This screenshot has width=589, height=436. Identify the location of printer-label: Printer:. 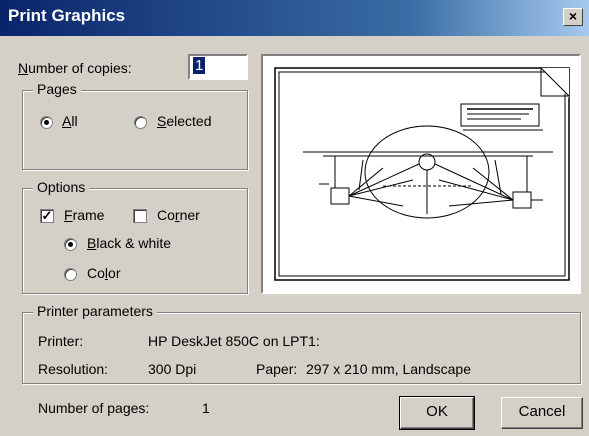
(61, 341).